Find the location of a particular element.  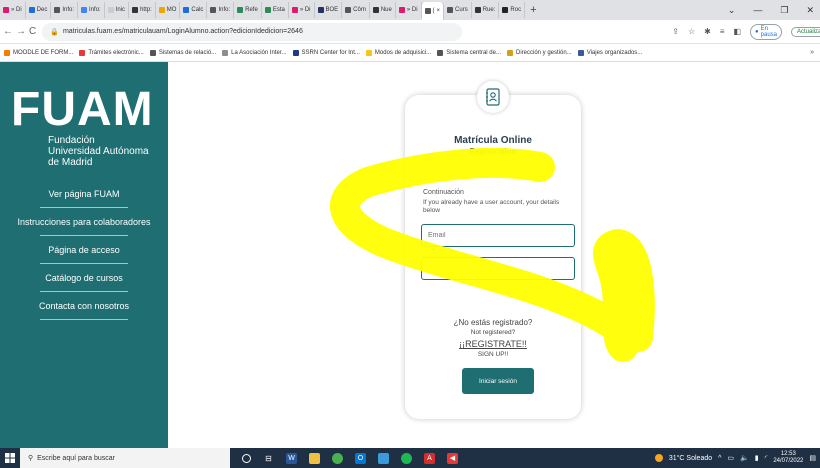

outlook-icon: O is located at coordinates (360, 458).